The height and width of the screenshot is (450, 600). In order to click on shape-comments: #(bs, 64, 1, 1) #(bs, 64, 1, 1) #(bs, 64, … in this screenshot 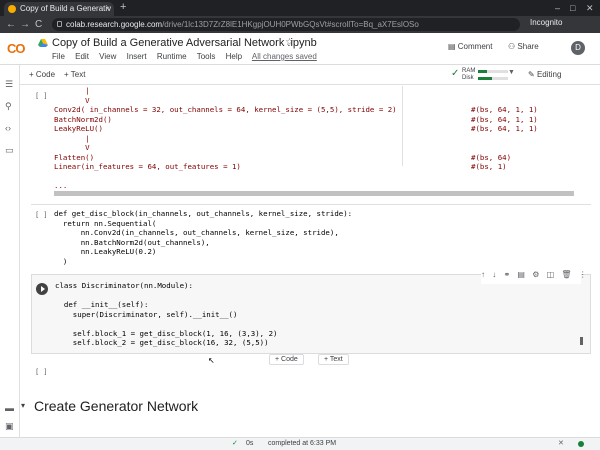, I will do `click(504, 138)`.